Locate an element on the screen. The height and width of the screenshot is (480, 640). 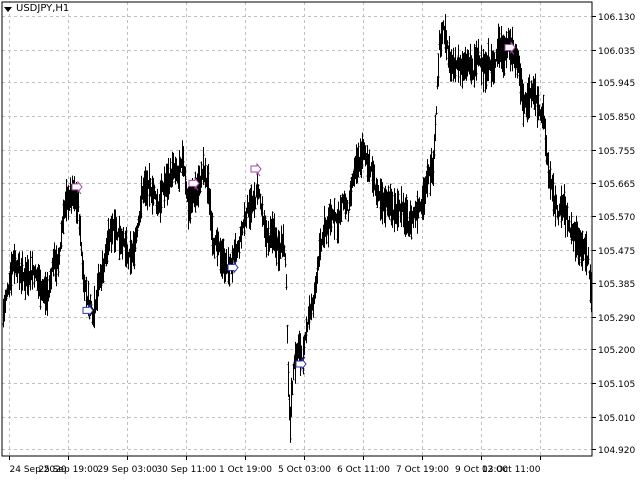
price-label: 105.010 is located at coordinates (616, 419).